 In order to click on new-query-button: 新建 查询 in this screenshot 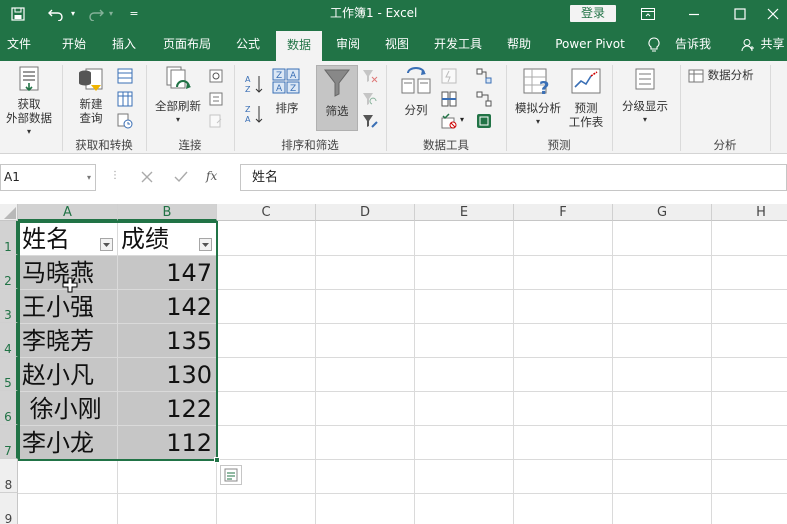, I will do `click(91, 95)`.